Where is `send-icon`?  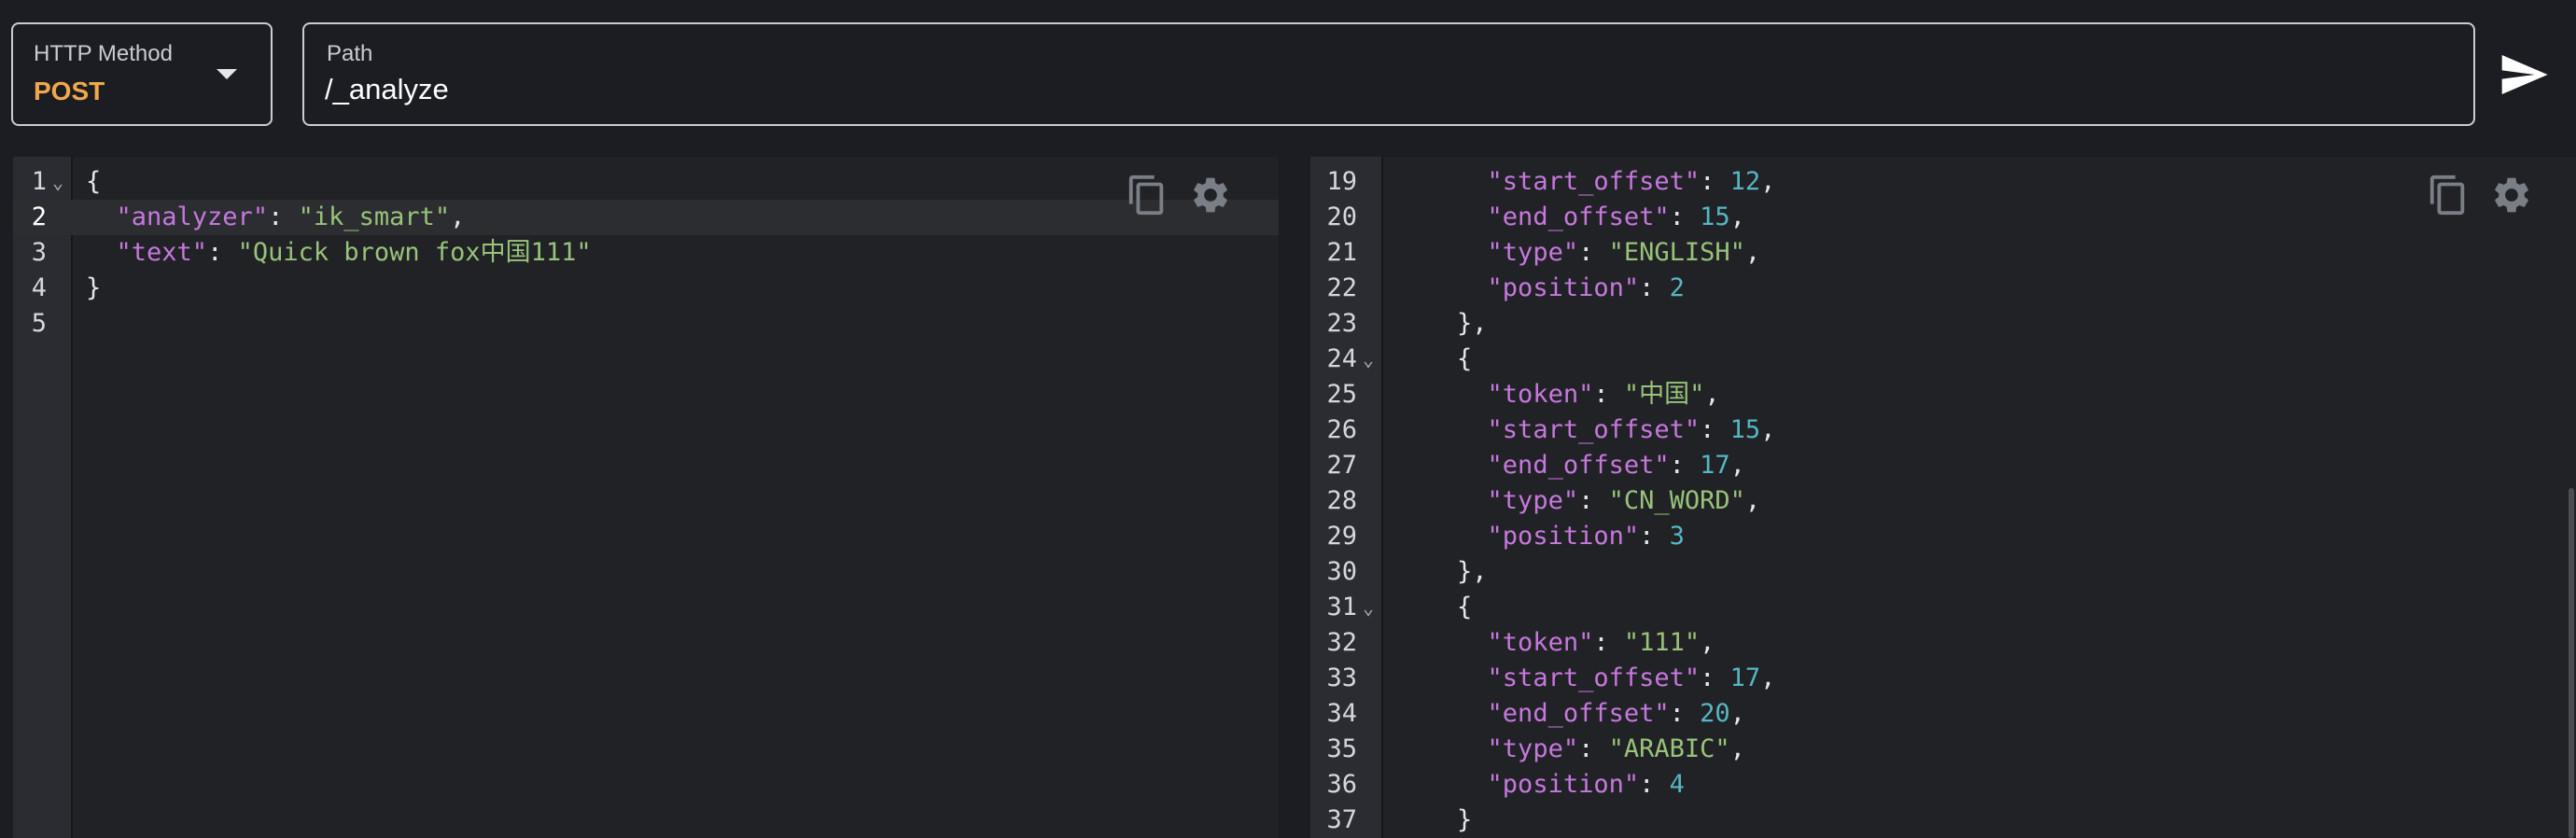
send-icon is located at coordinates (2524, 74).